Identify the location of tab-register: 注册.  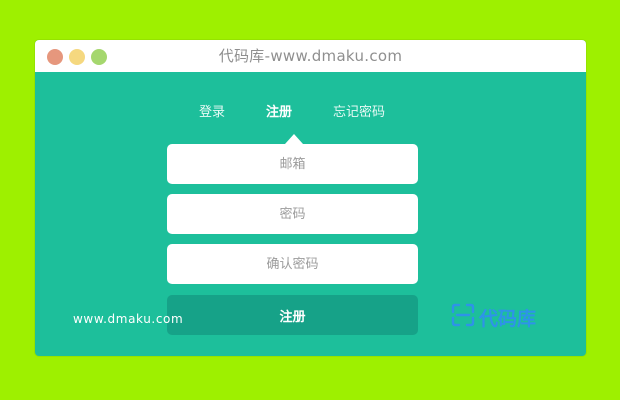
(279, 110).